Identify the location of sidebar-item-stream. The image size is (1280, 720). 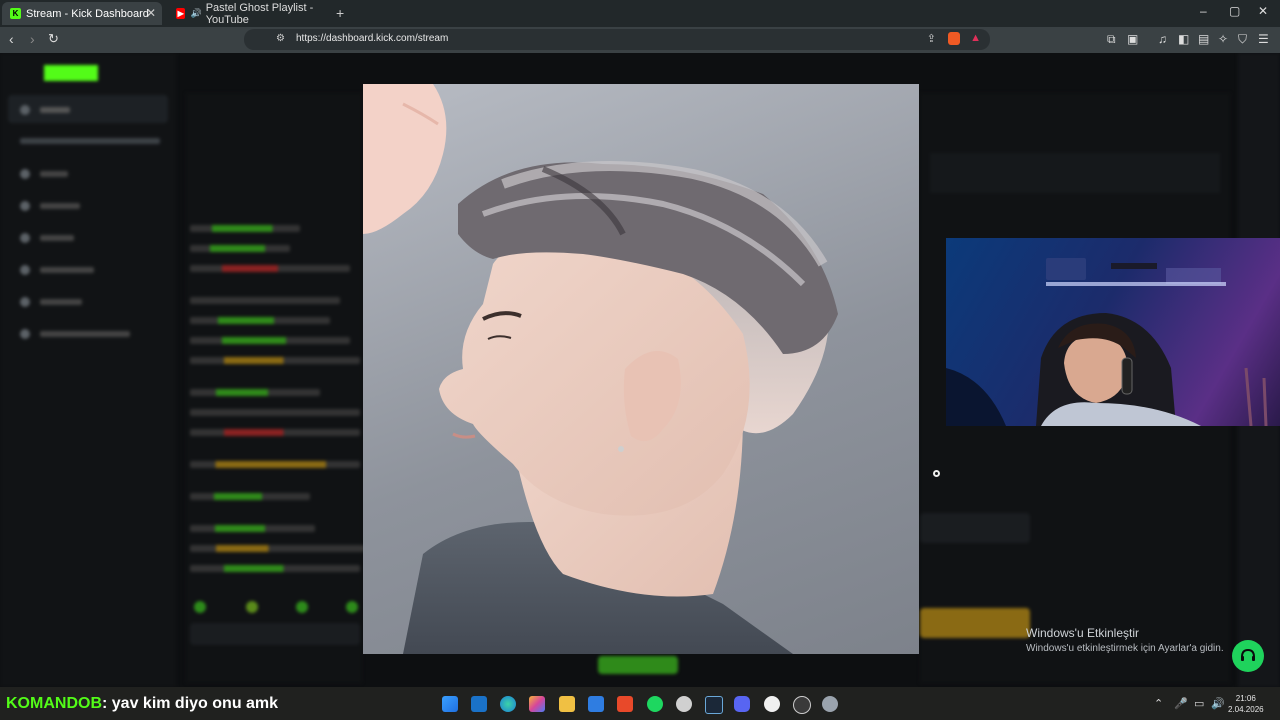
(45, 110).